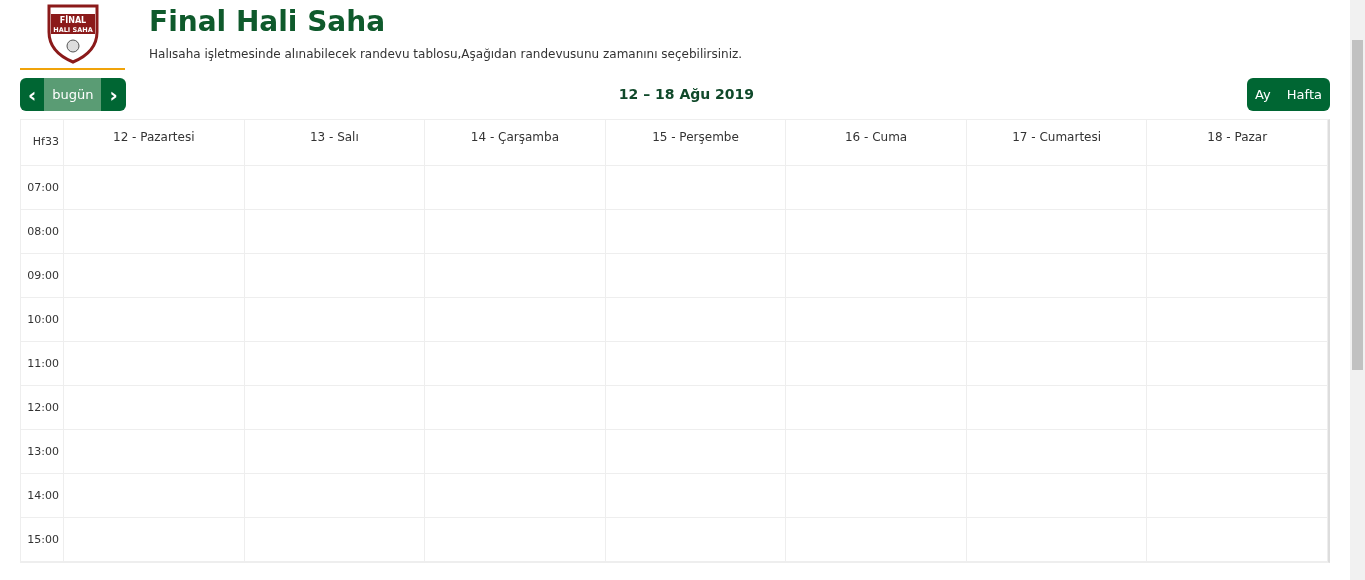 The image size is (1365, 580). Describe the element at coordinates (1263, 94) in the screenshot. I see `view-button: Ay` at that location.